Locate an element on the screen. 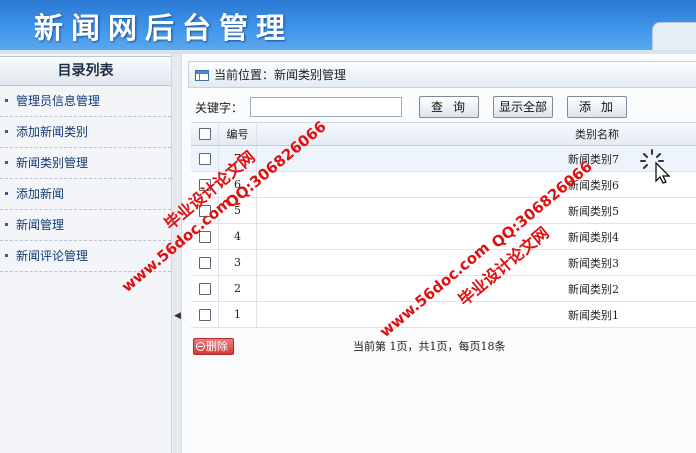 Image resolution: width=696 pixels, height=453 pixels. row-name: 新闻类别7 is located at coordinates (593, 159).